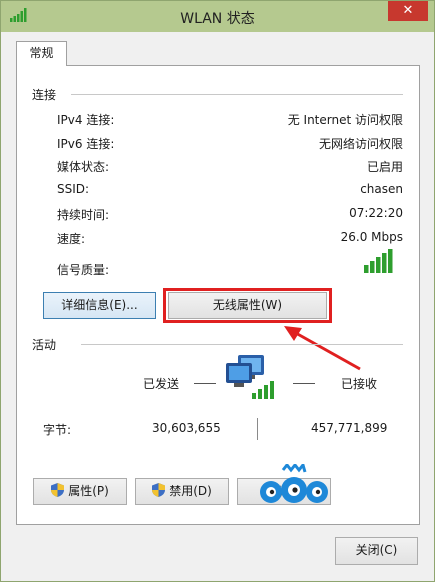  I want to click on duration-value: 07:22:20, so click(376, 213).